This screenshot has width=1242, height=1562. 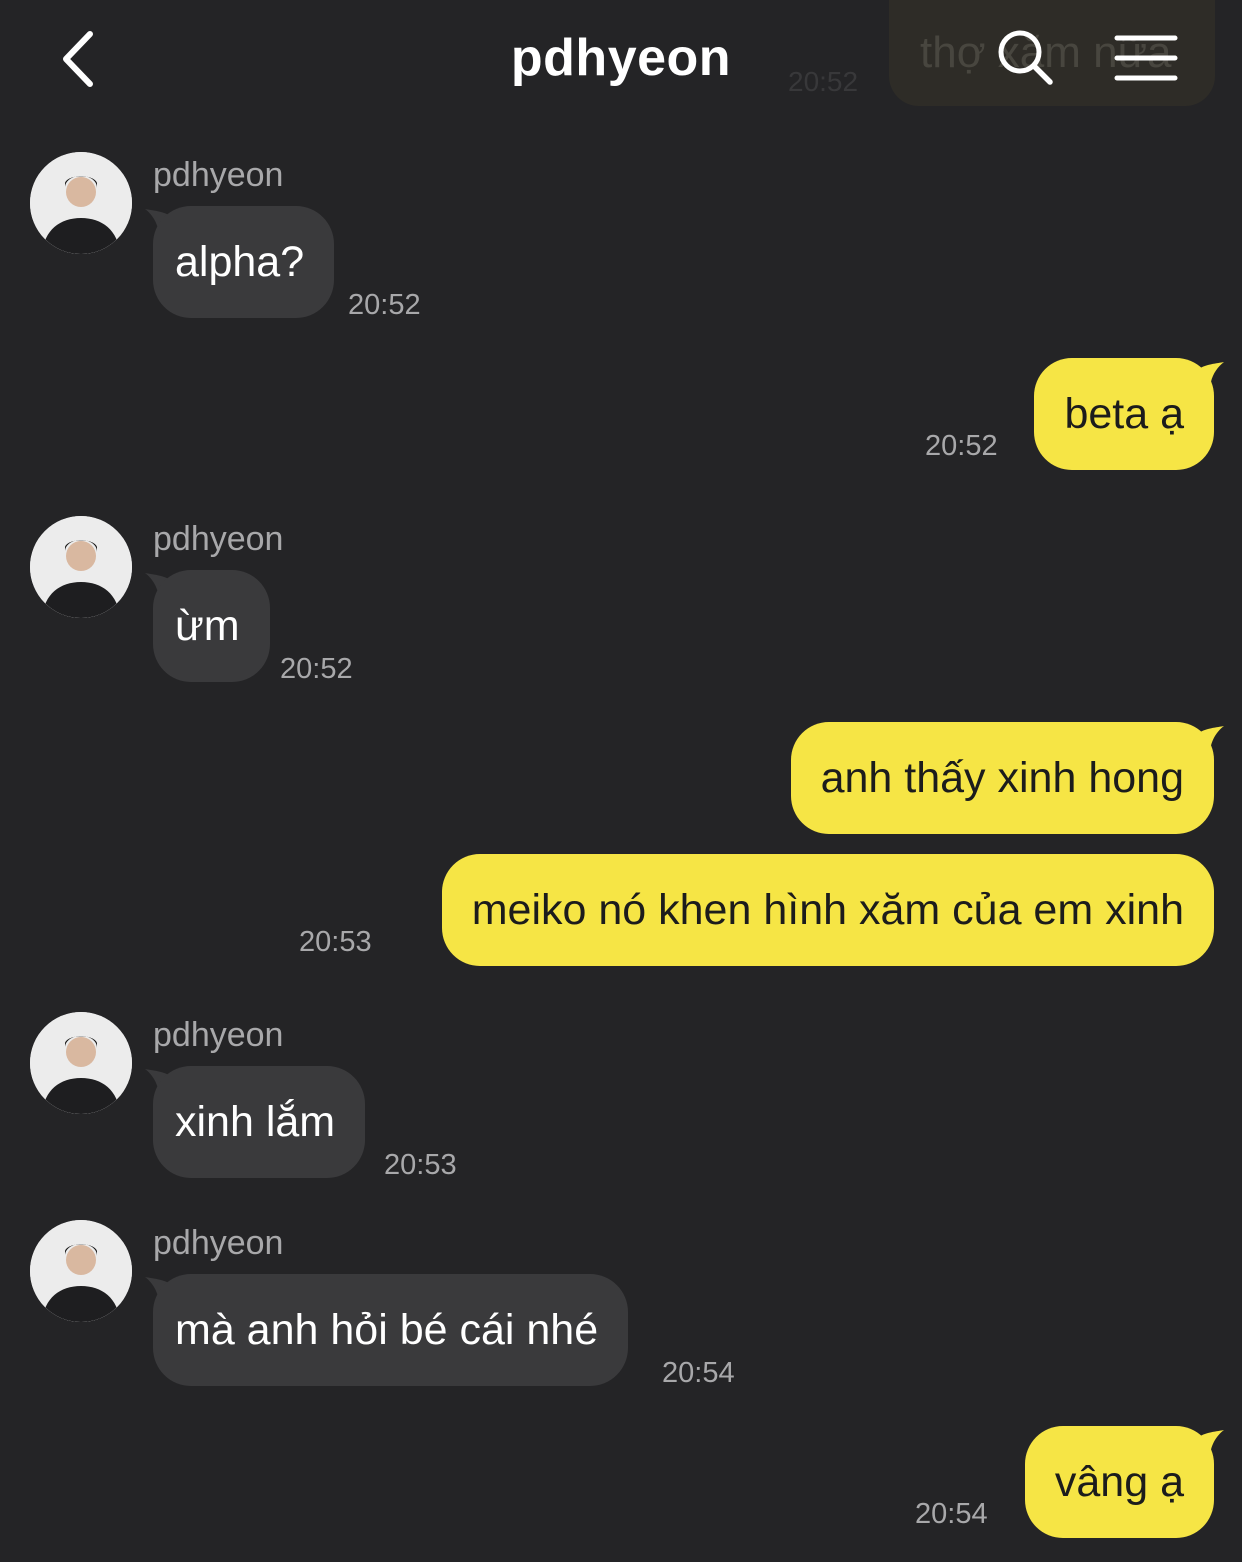 What do you see at coordinates (211, 626) in the screenshot?
I see `message-bubble: ừm` at bounding box center [211, 626].